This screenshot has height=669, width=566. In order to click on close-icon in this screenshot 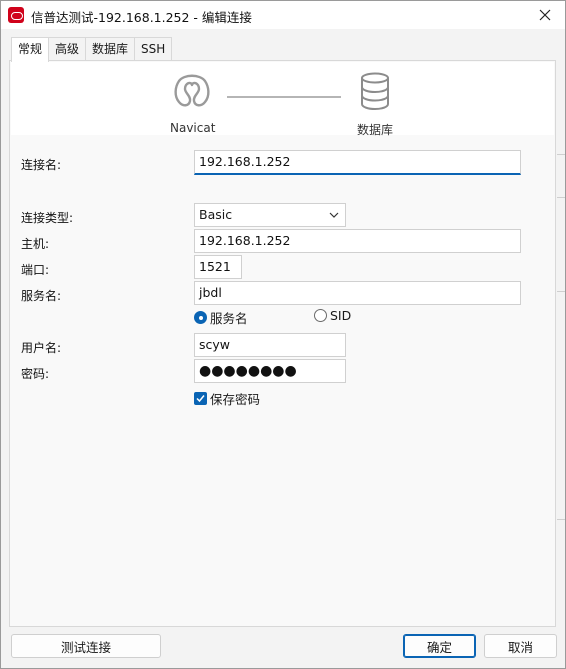, I will do `click(545, 15)`.